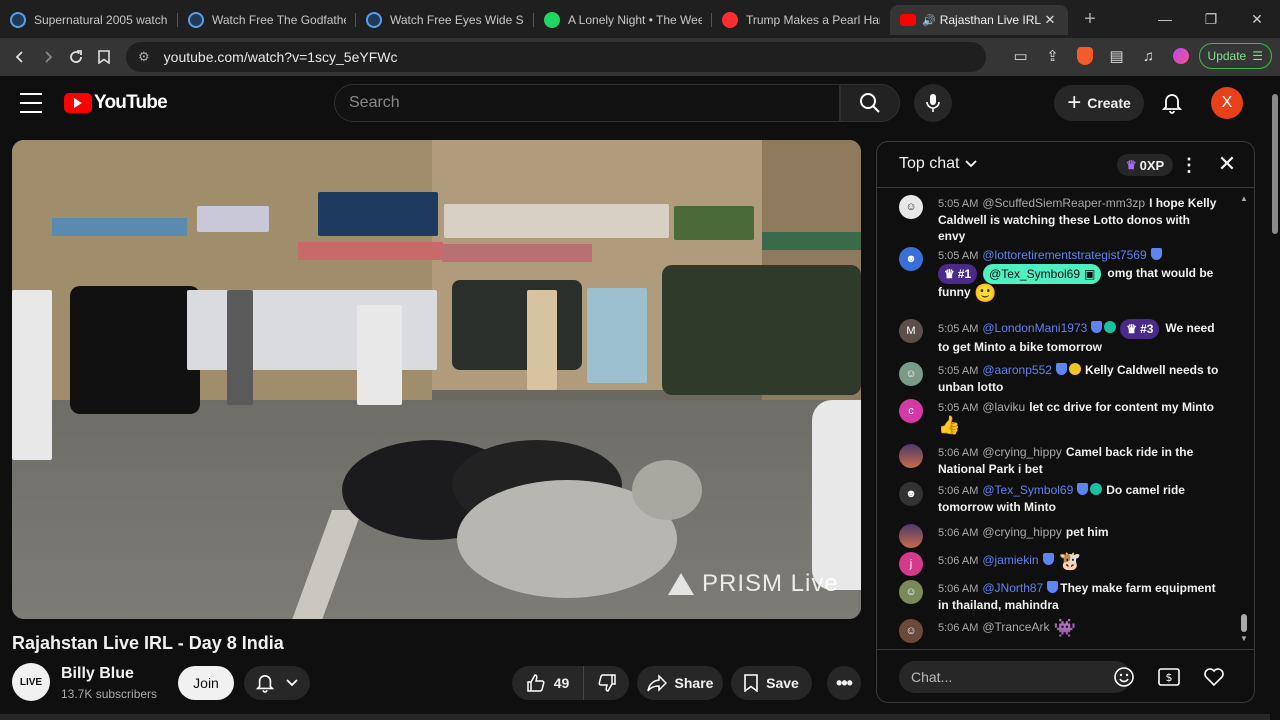 This screenshot has width=1280, height=720. What do you see at coordinates (97, 674) in the screenshot?
I see `channel-name: Billy Blue` at bounding box center [97, 674].